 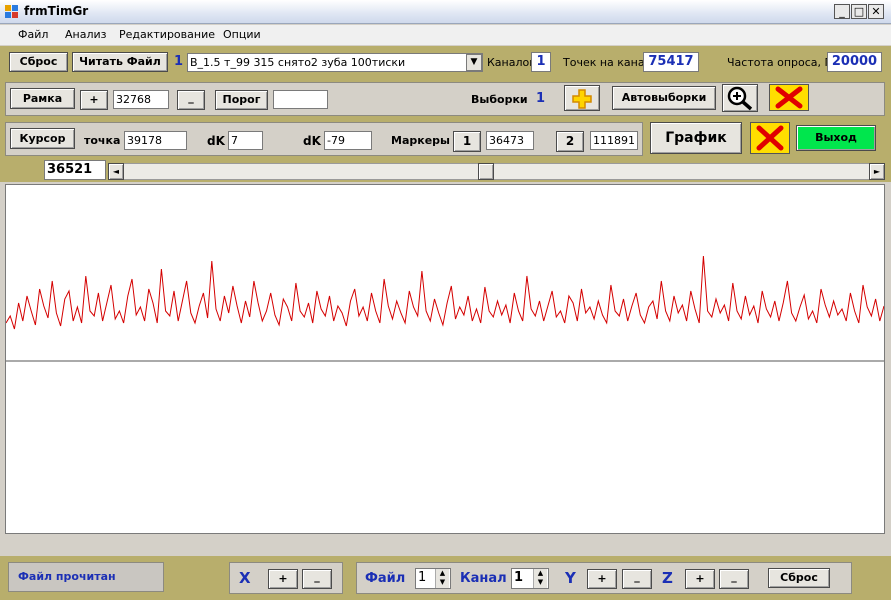 I want to click on z-minus-button: _, so click(x=734, y=579).